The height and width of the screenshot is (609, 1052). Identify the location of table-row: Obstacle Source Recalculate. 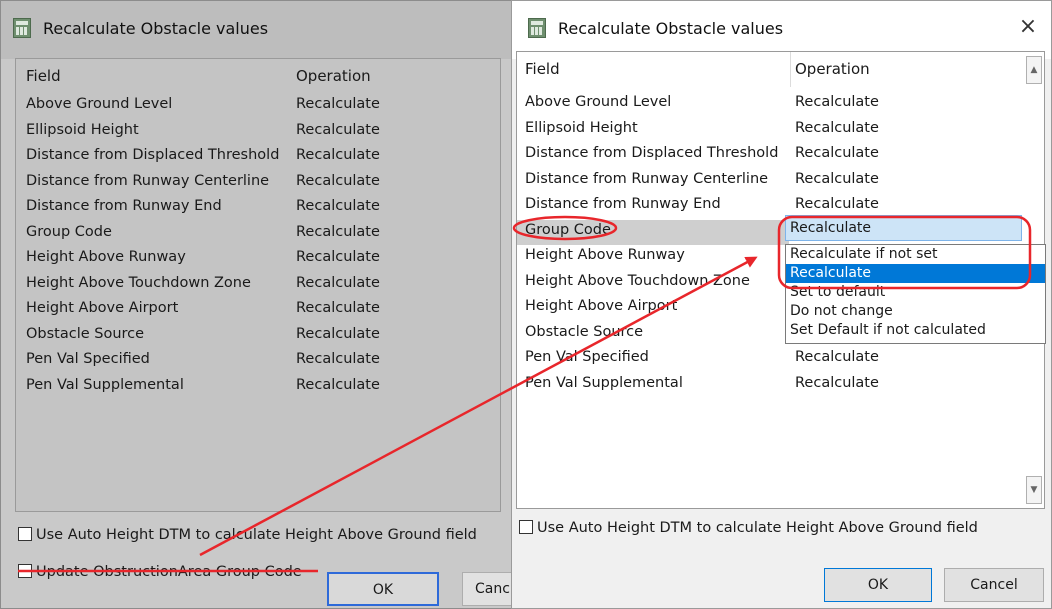
(258, 336).